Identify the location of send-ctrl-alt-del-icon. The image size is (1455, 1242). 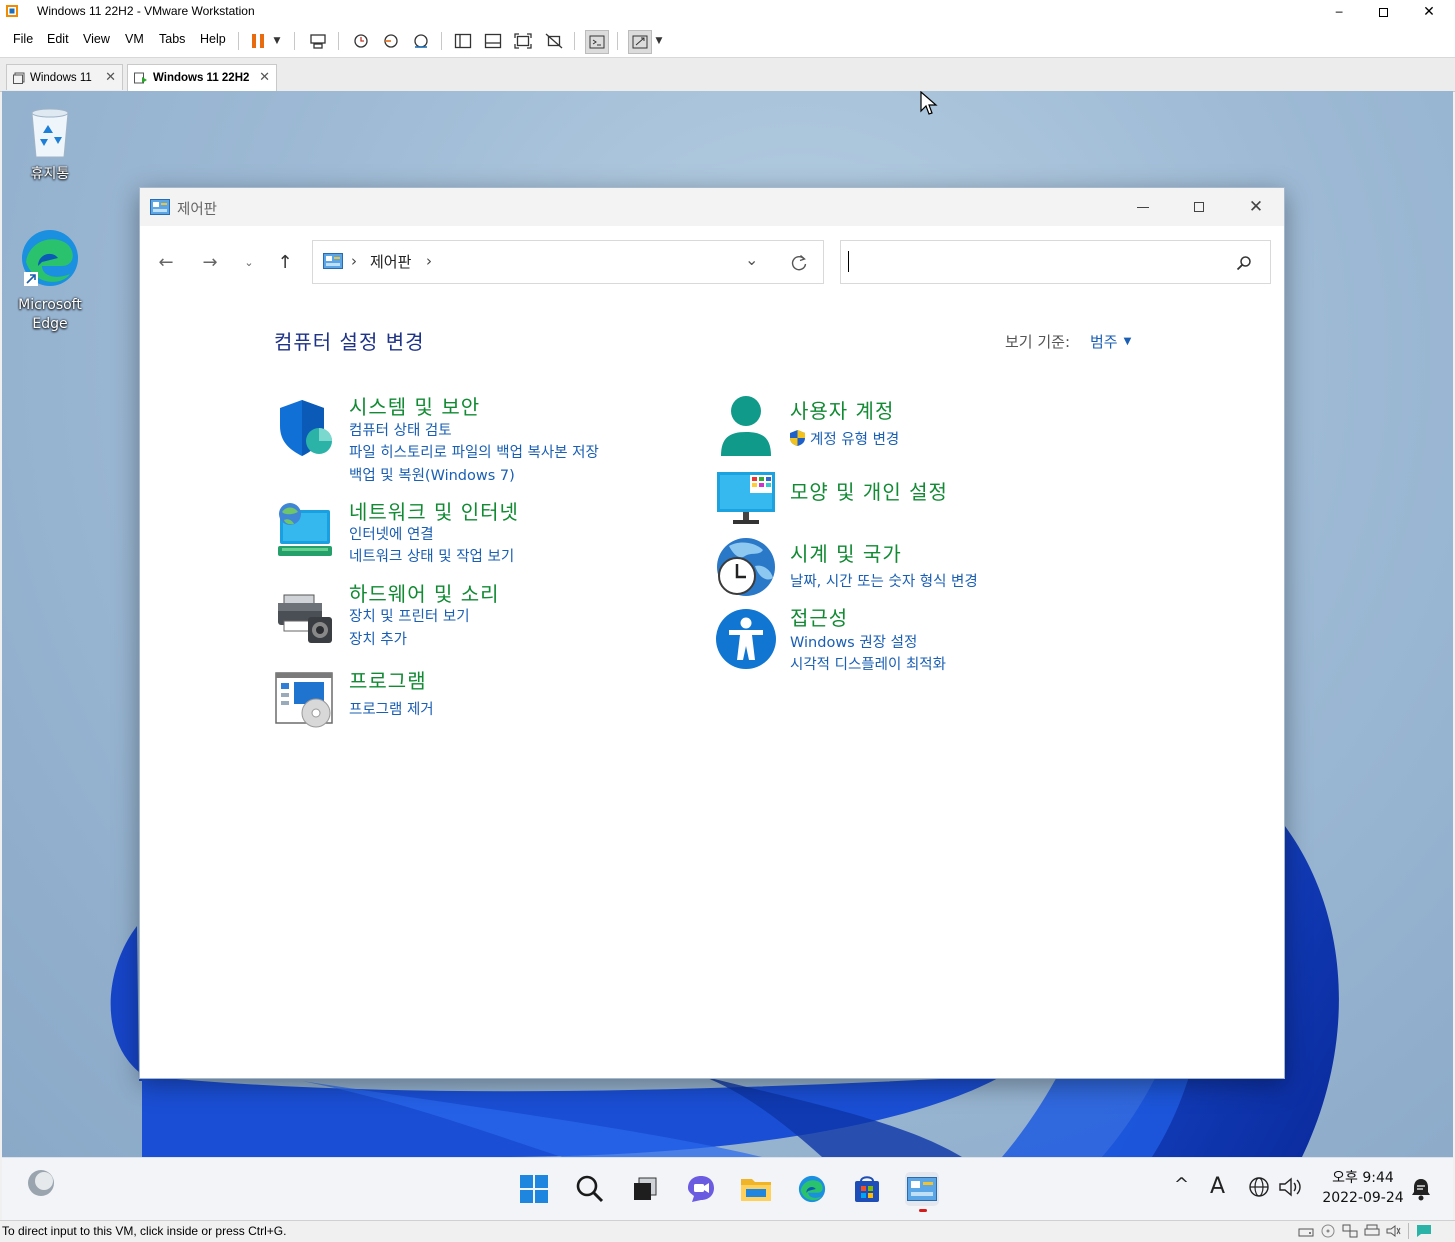
(318, 41).